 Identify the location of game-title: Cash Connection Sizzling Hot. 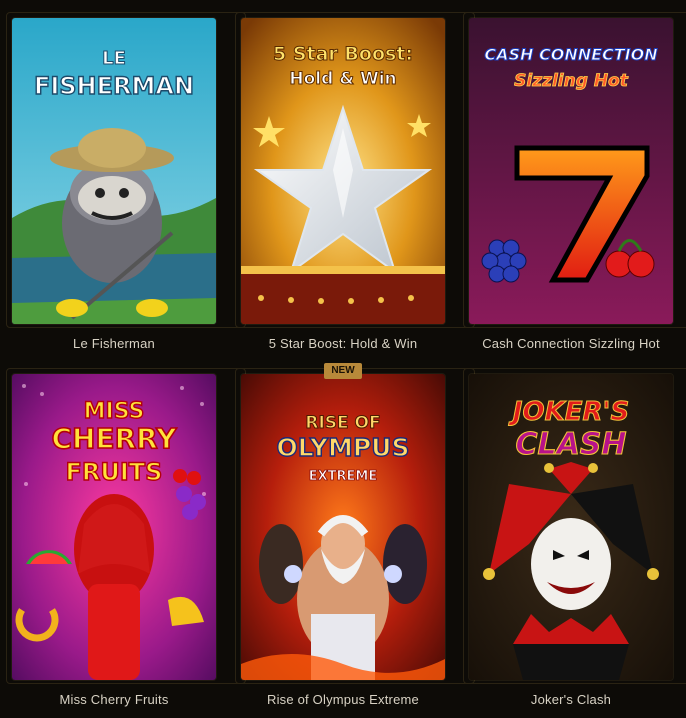
(571, 343).